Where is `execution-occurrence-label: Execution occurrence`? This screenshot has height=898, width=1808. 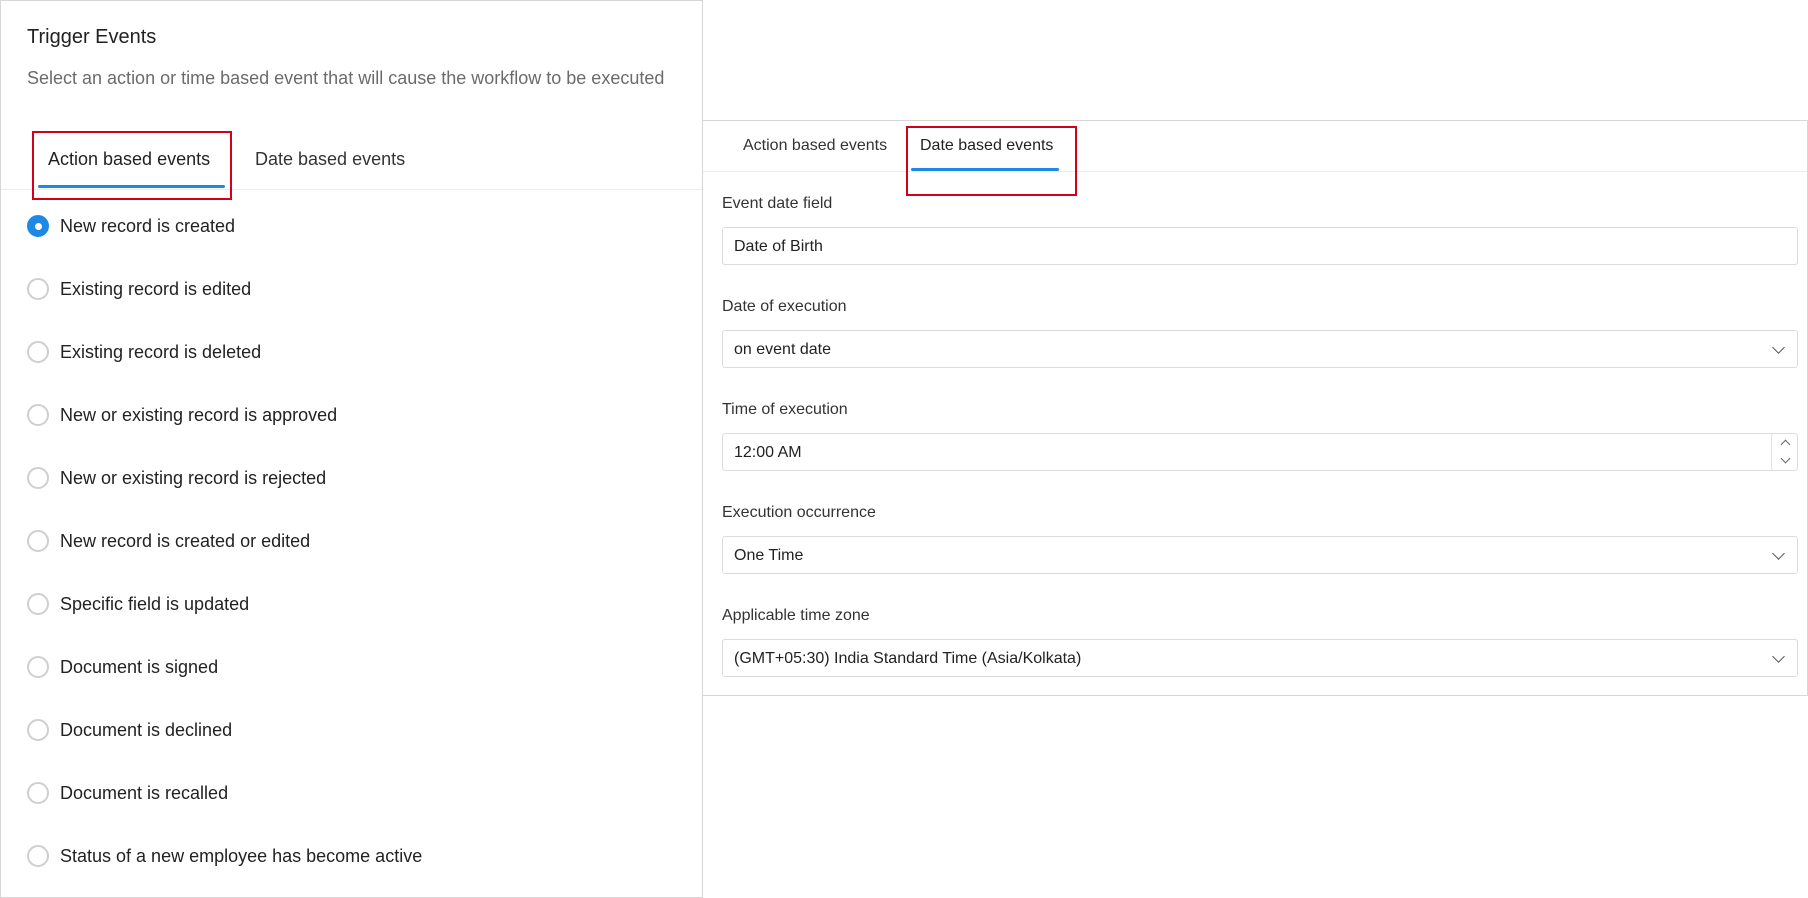 execution-occurrence-label: Execution occurrence is located at coordinates (799, 512).